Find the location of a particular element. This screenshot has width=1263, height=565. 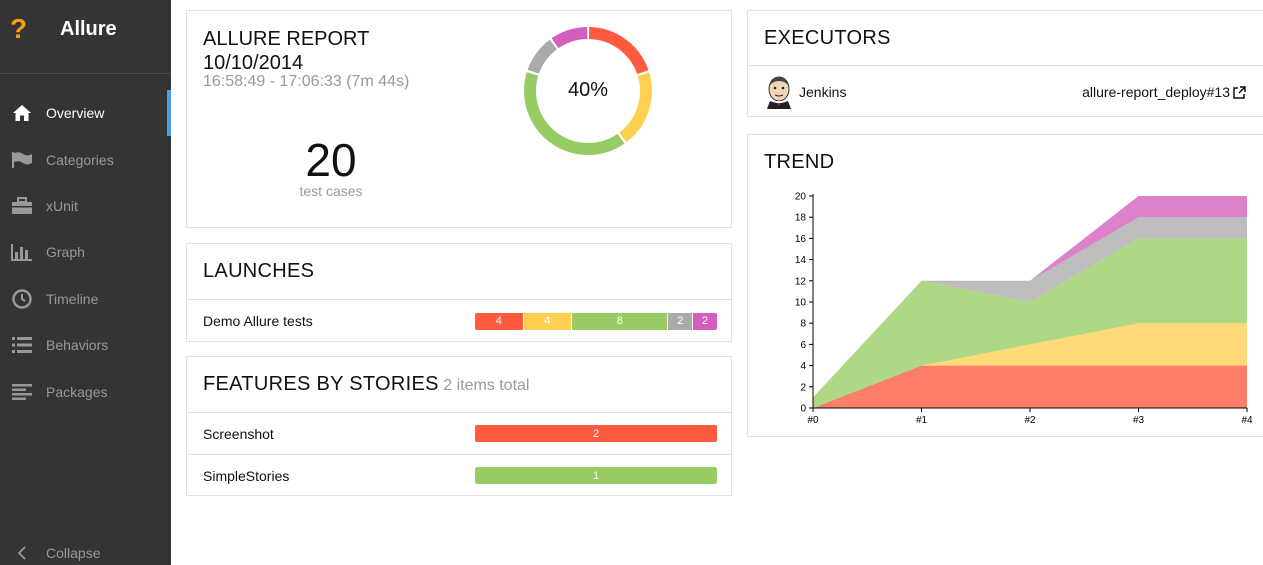

sidebar-item-overview: Overview is located at coordinates (85, 113).